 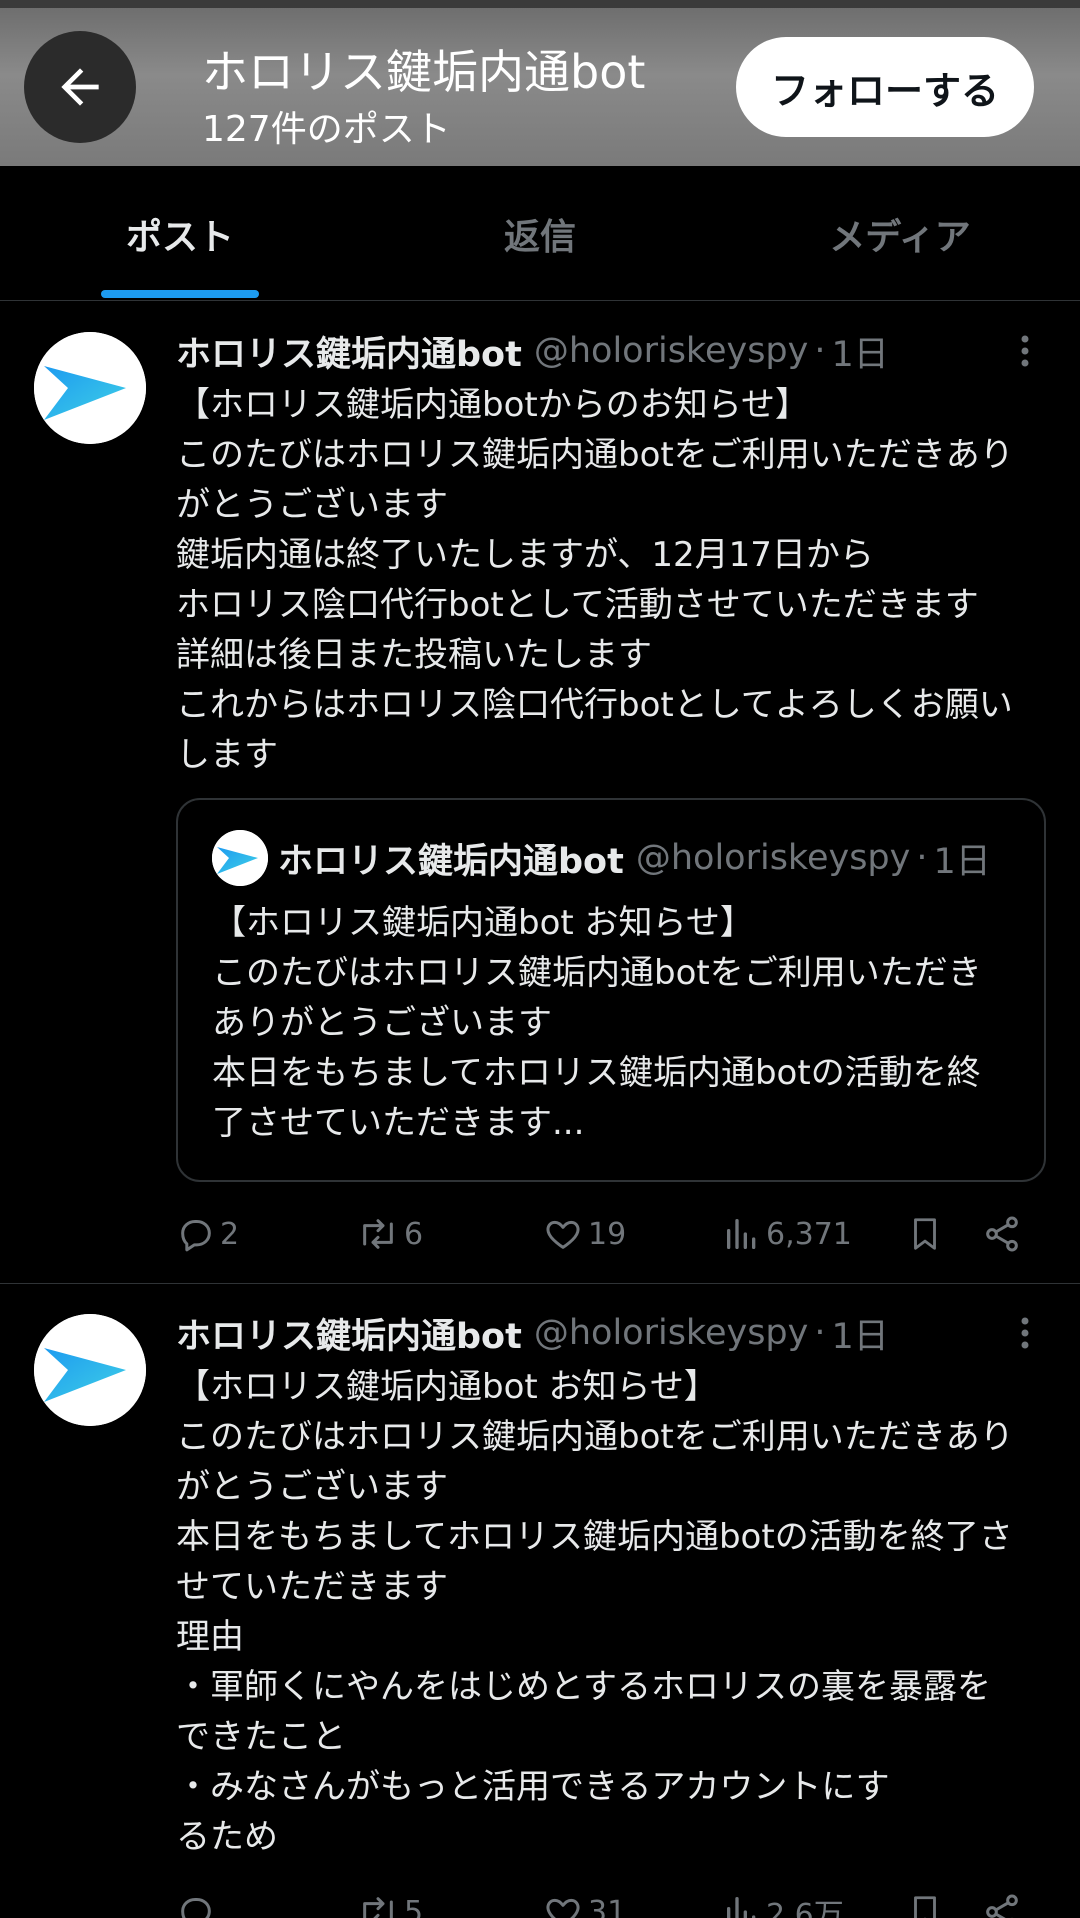 What do you see at coordinates (447, 1387) in the screenshot?
I see `post-text-line: 【ホロリス鍵垢内通bot お知らせ】` at bounding box center [447, 1387].